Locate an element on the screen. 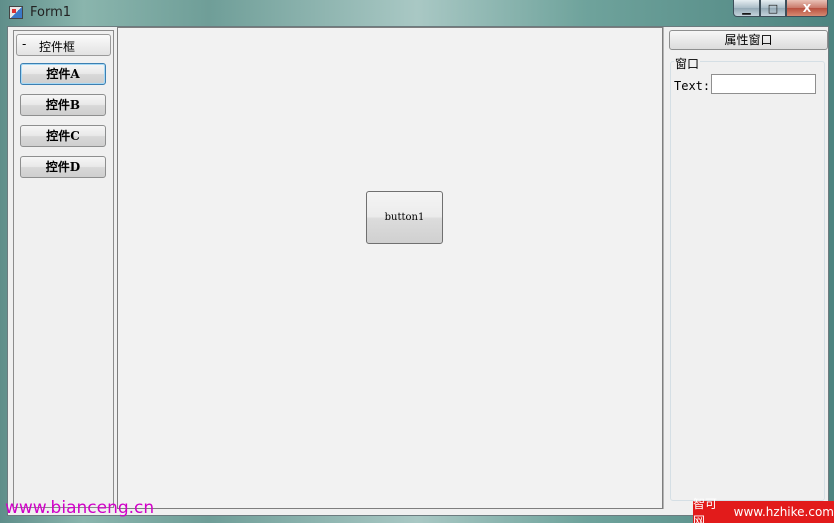 This screenshot has height=523, width=834. minimize-icon: ▁ is located at coordinates (746, 8).